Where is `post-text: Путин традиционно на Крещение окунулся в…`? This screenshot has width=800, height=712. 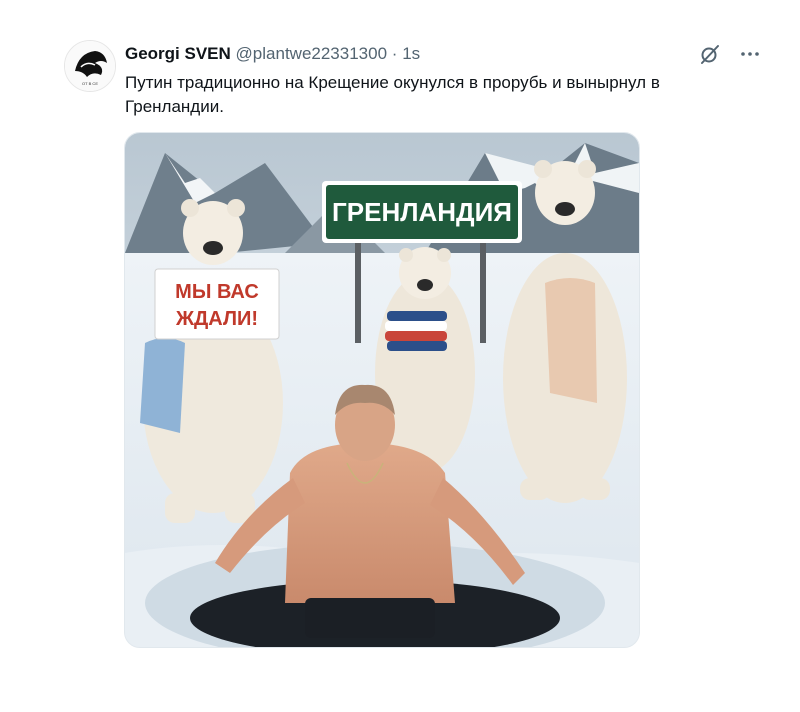 post-text: Путин традиционно на Крещение окунулся в… is located at coordinates (392, 94).